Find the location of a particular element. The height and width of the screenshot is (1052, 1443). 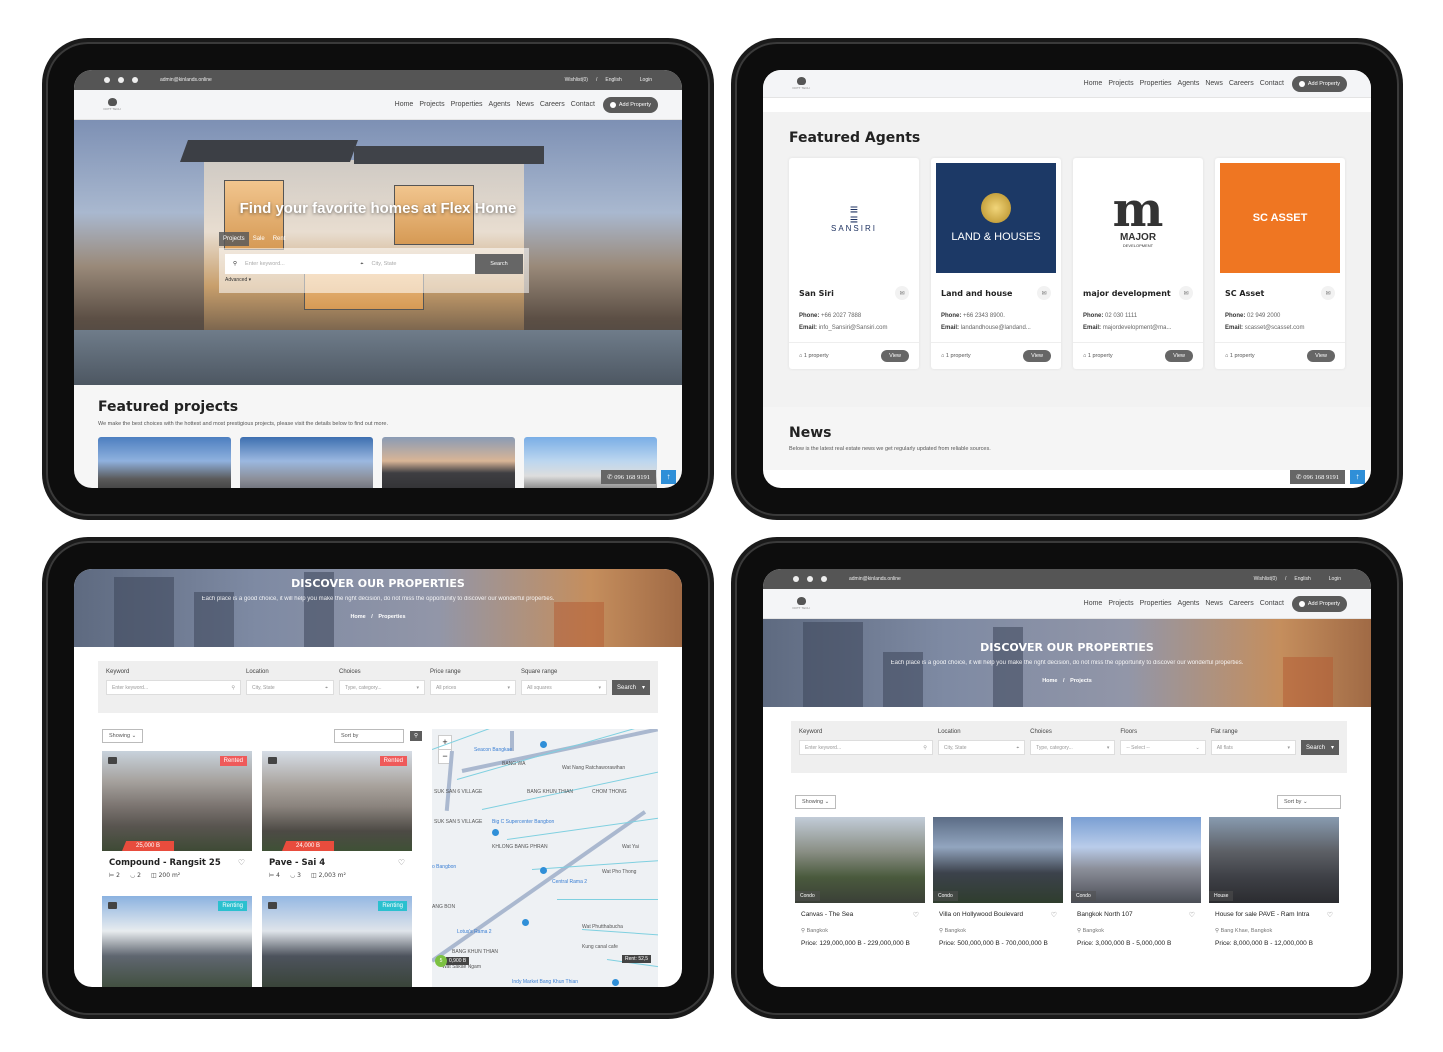

square-range-select: All squares ▾ is located at coordinates (563, 687).